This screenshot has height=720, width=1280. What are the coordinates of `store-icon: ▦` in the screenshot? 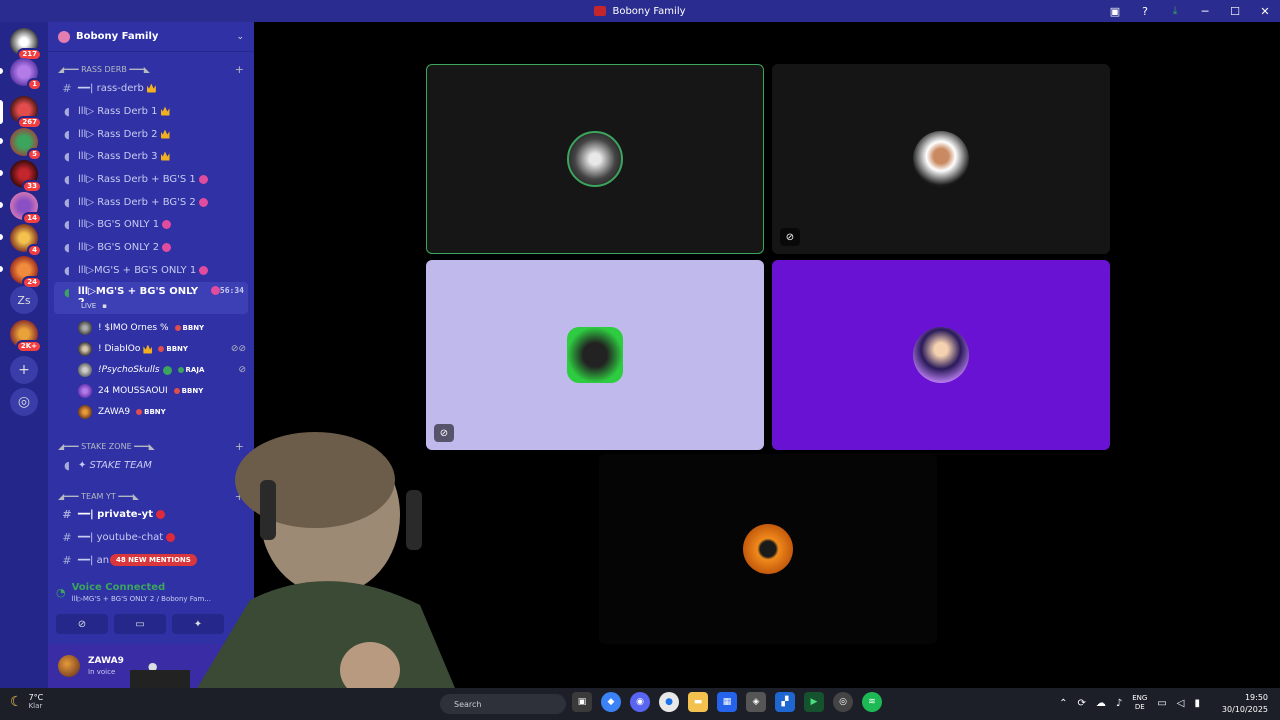 It's located at (727, 702).